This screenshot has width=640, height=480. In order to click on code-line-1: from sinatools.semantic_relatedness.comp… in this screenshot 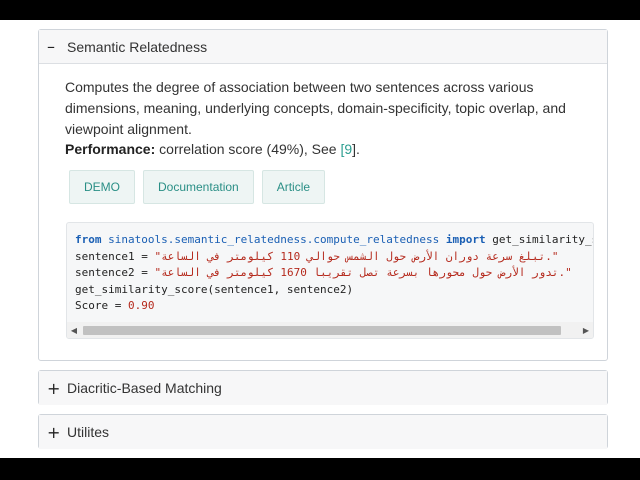, I will do `click(334, 239)`.